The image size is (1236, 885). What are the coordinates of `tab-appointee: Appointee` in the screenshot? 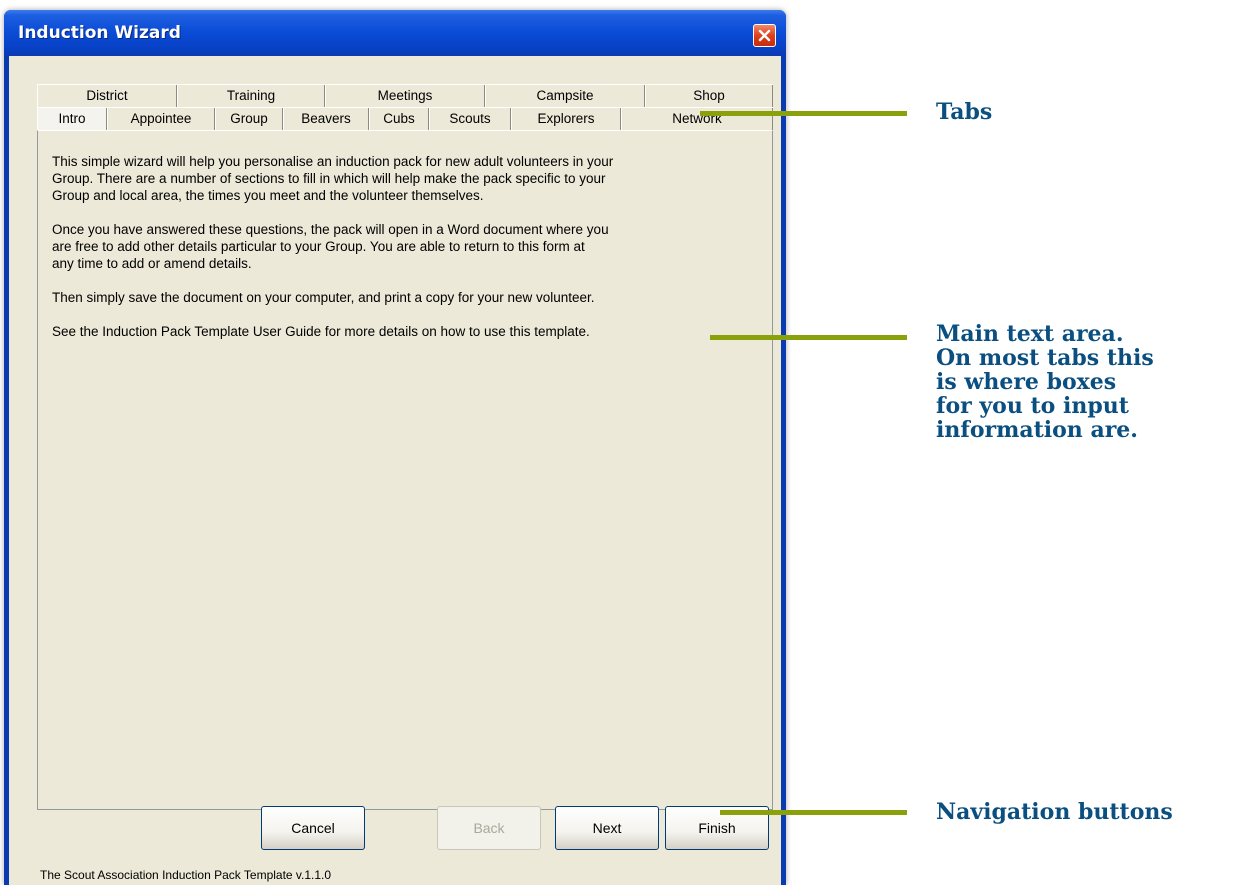 It's located at (161, 119).